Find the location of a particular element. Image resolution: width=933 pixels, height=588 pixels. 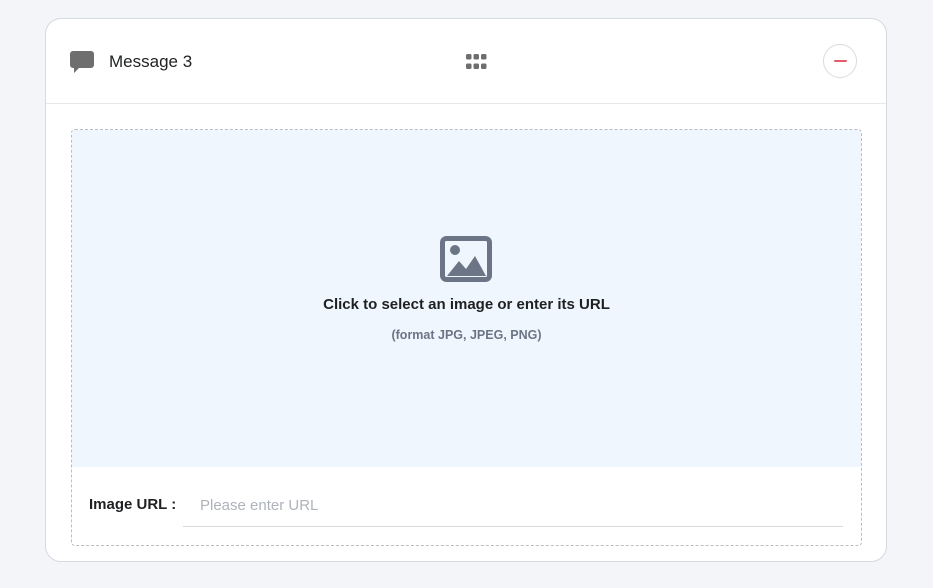

card-header: Message 3 is located at coordinates (466, 61).